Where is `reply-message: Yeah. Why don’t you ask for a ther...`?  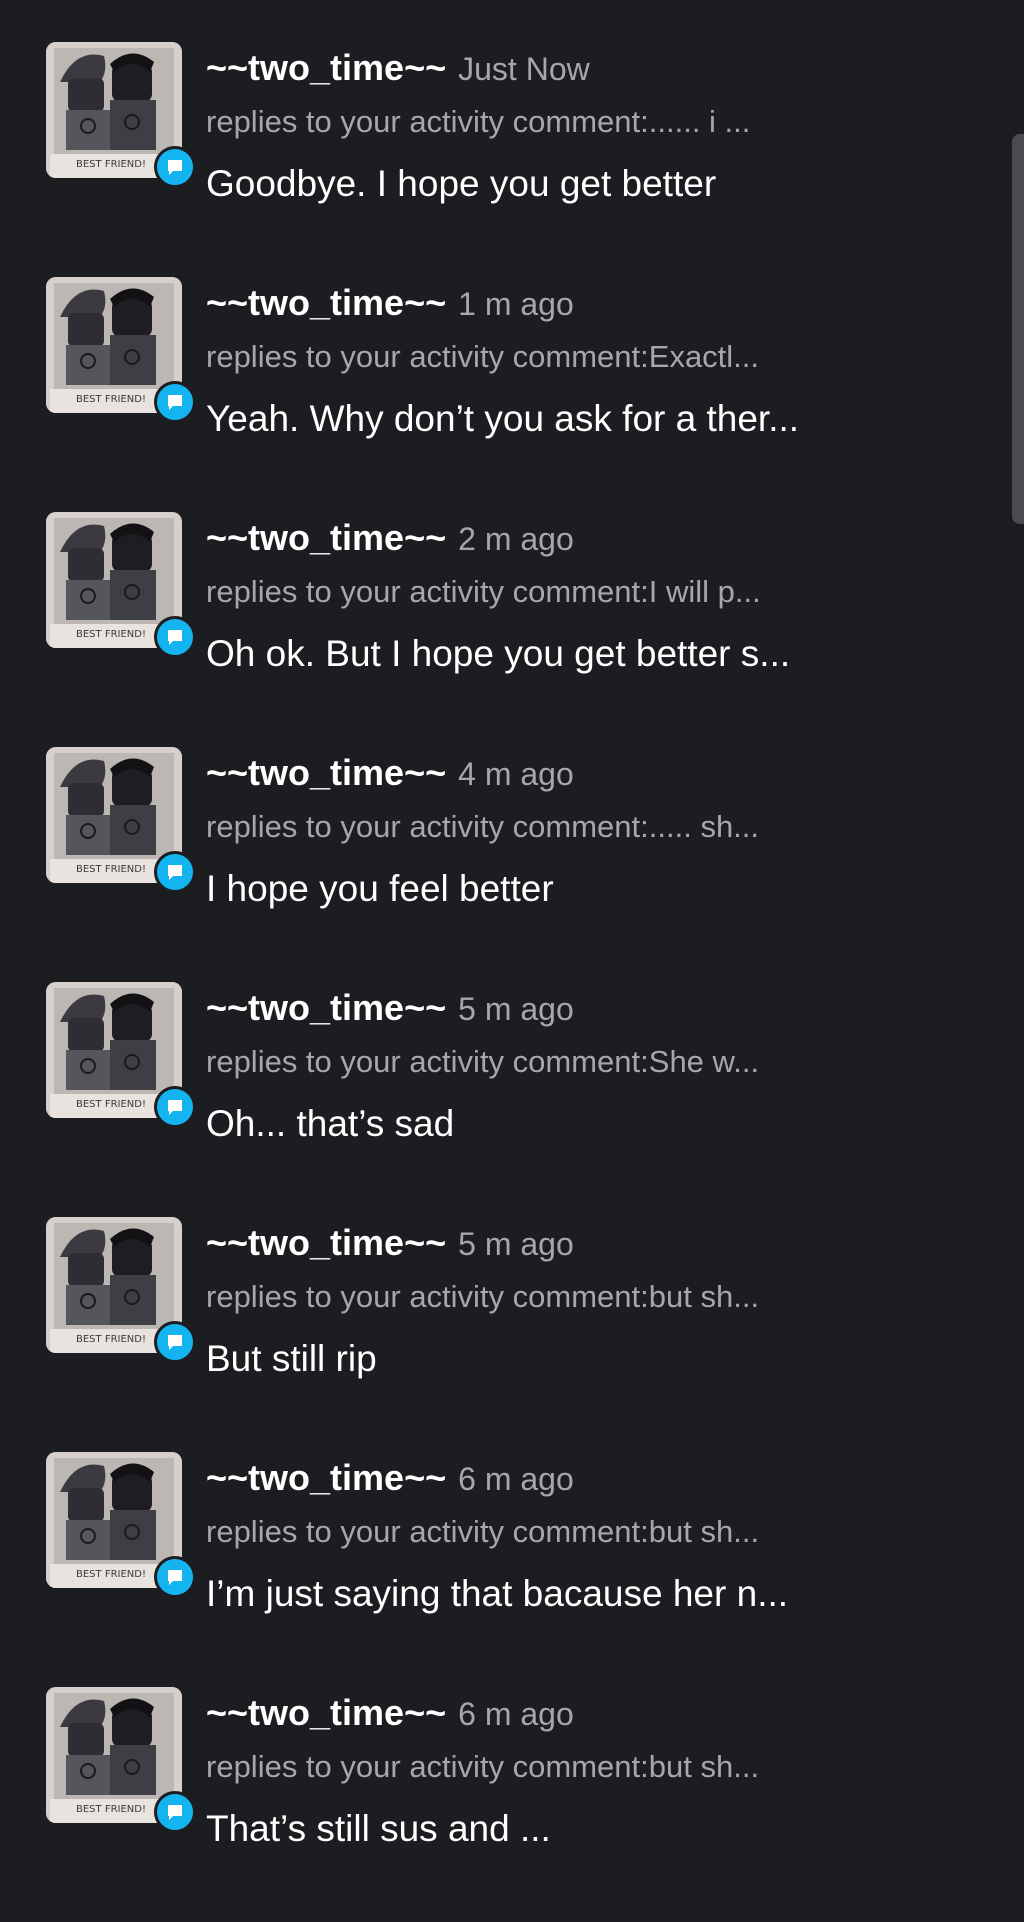 reply-message: Yeah. Why don’t you ask for a ther... is located at coordinates (503, 418).